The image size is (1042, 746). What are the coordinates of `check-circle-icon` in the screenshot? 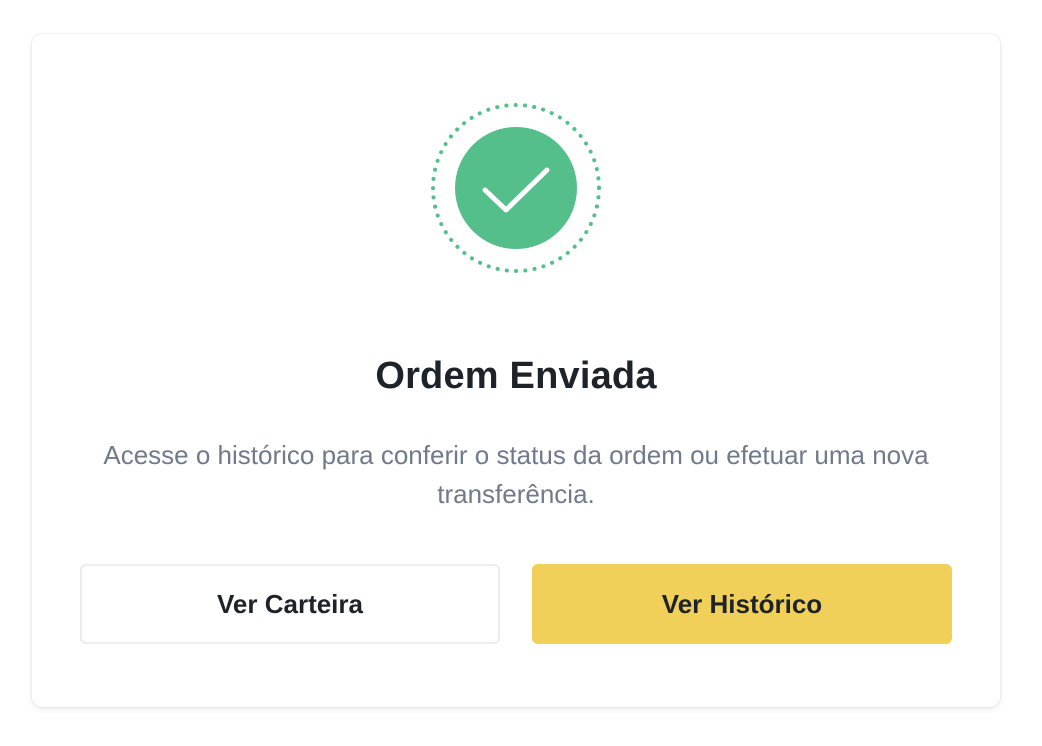 It's located at (516, 188).